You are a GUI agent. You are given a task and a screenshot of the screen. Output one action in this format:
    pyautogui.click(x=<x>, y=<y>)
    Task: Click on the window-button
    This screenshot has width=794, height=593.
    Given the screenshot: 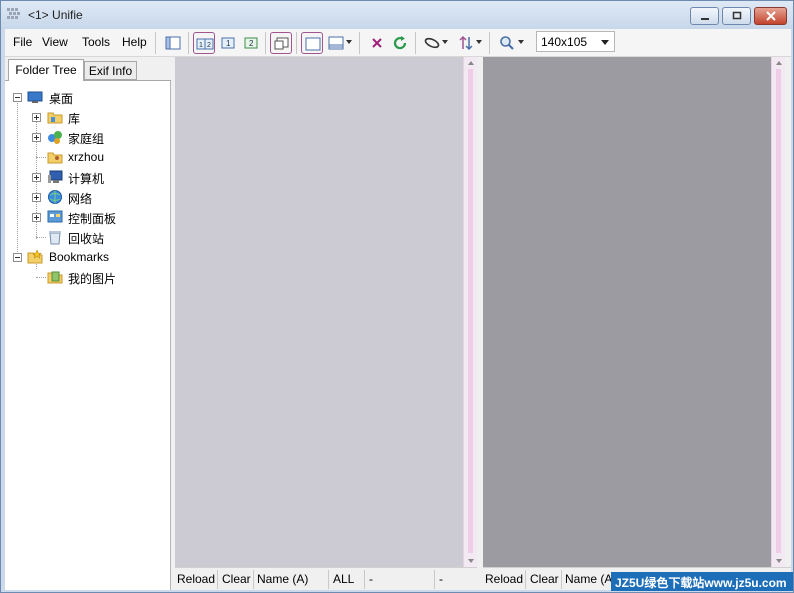 What is the action you would take?
    pyautogui.click(x=281, y=43)
    